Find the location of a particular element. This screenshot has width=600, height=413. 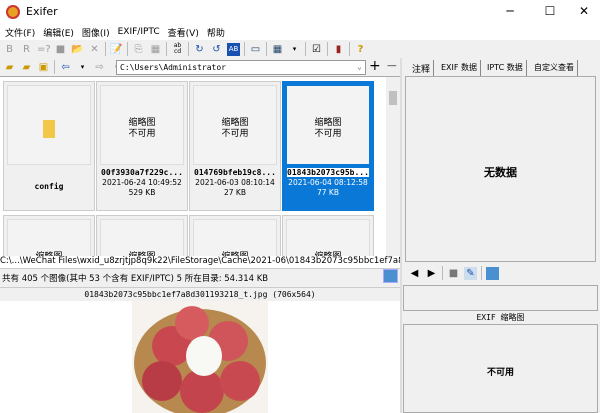

tab-comment: 注释 is located at coordinates (422, 68).